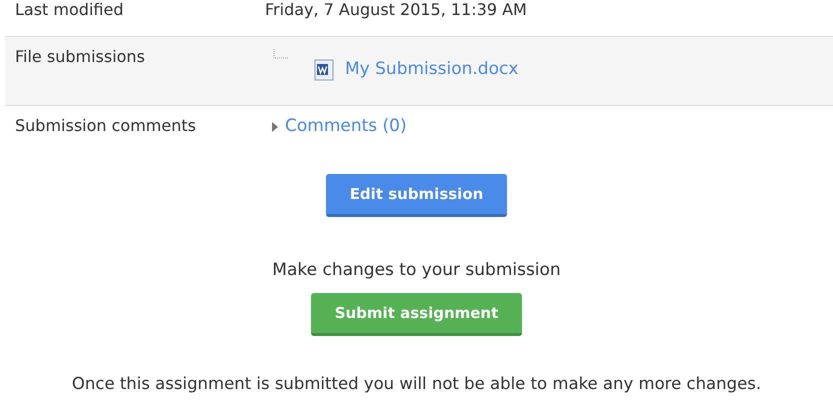 The width and height of the screenshot is (833, 401). I want to click on hint-text: Make changes to your submission, so click(416, 270).